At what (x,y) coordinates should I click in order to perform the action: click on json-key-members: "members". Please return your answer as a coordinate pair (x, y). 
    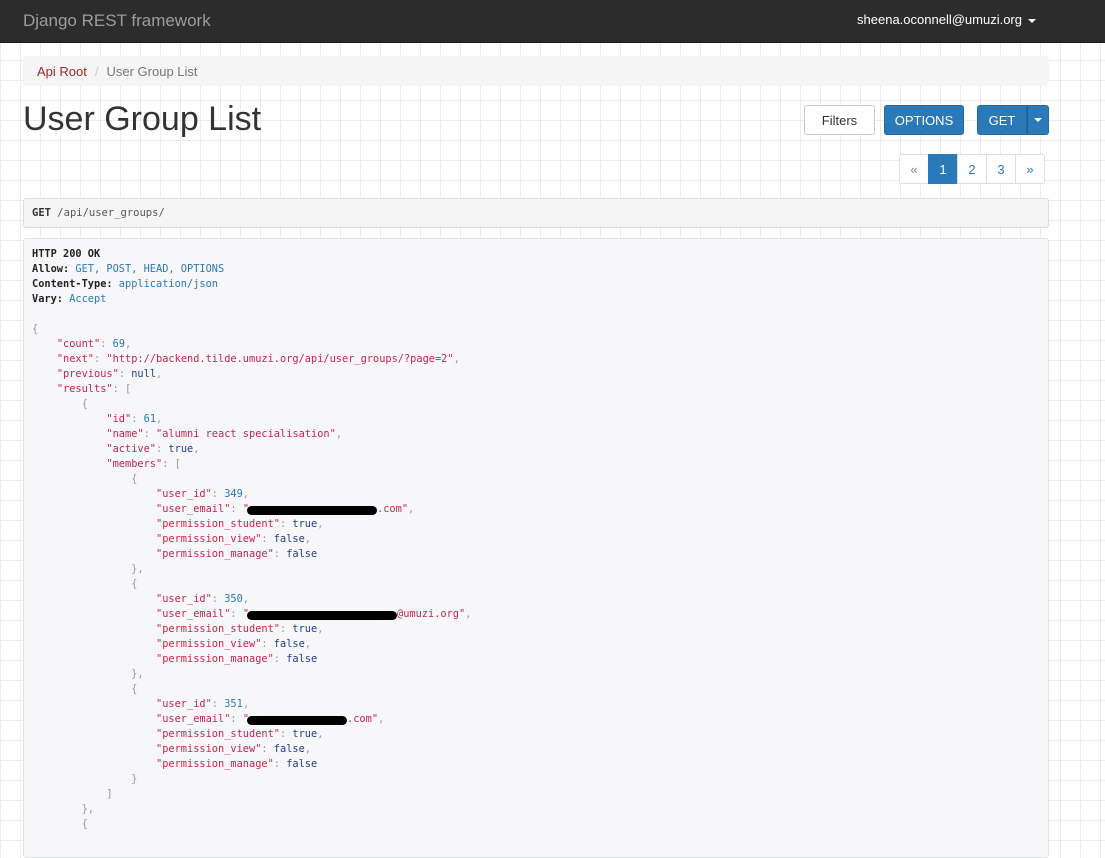
    Looking at the image, I should click on (134, 464).